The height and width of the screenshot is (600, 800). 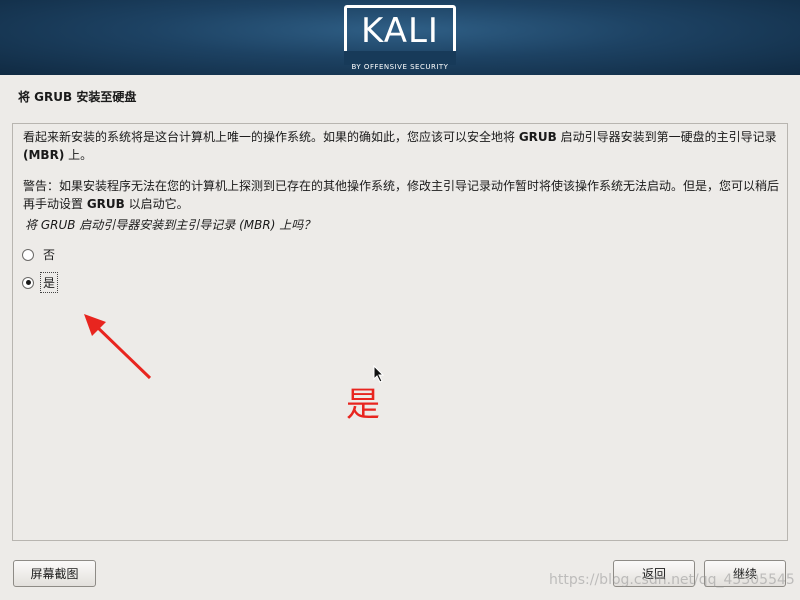 What do you see at coordinates (400, 67) in the screenshot?
I see `logo-subtext: BY OFFENSIVE SECURITY` at bounding box center [400, 67].